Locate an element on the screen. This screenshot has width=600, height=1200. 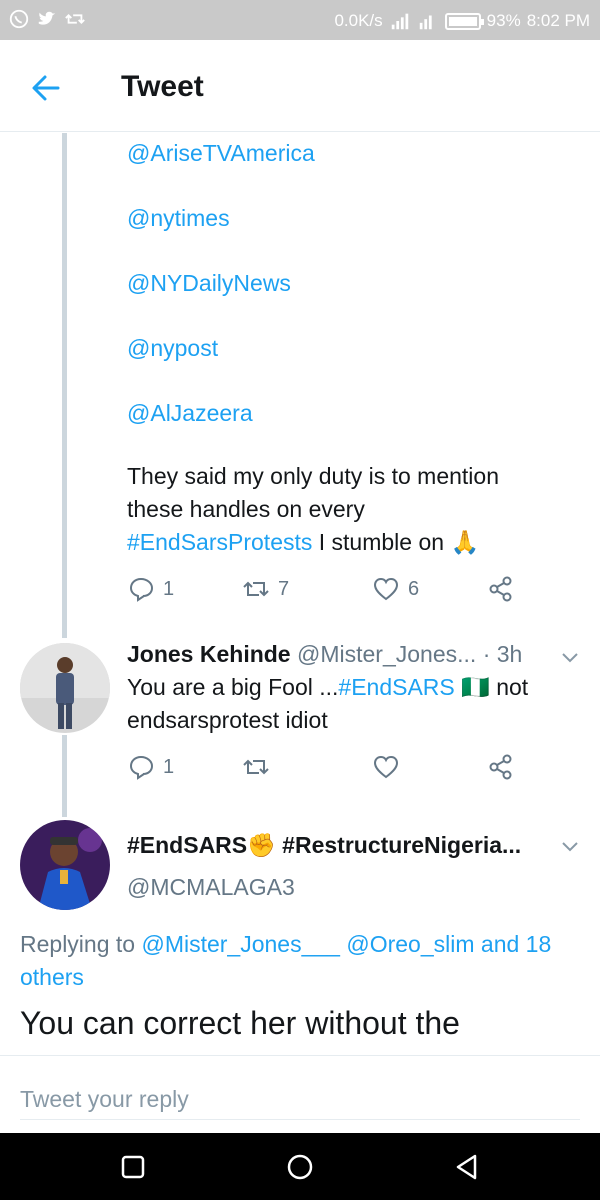
tweet-header: Jones Kehinde @Mister_Jones... · 3h is located at coordinates (324, 654).